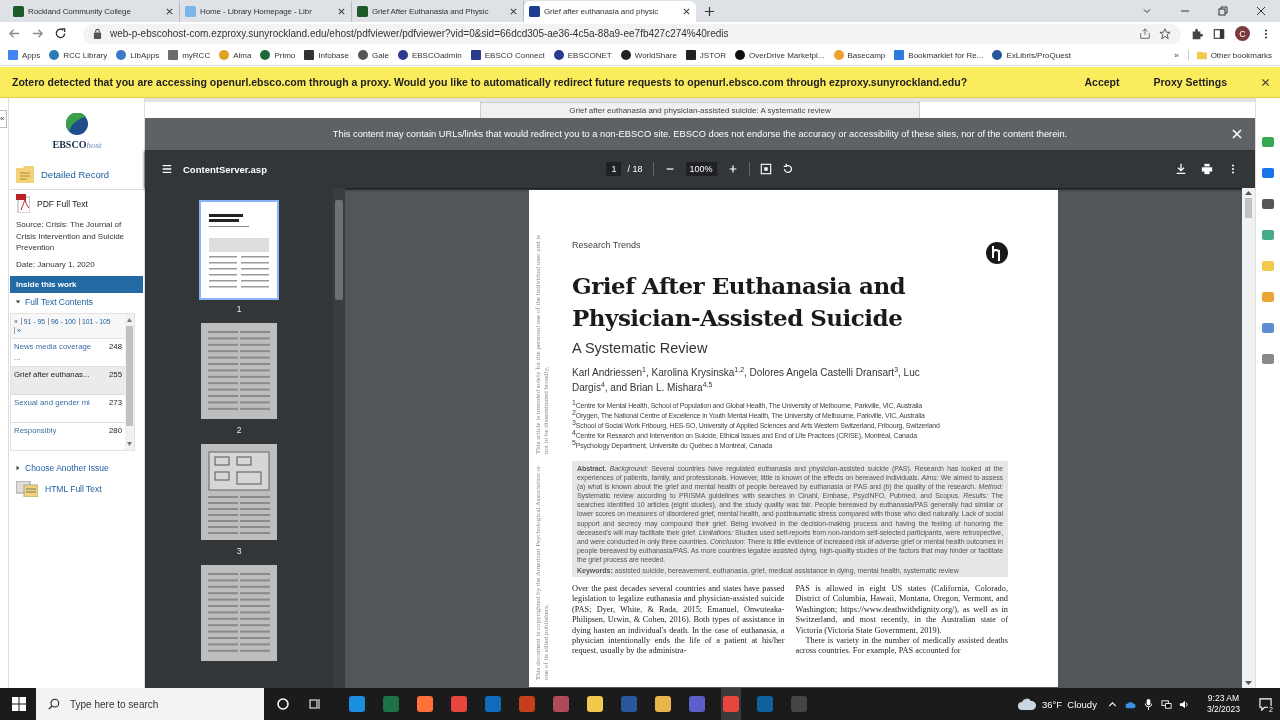 Image resolution: width=1280 pixels, height=720 pixels. I want to click on notification-action: Accept, so click(1102, 82).